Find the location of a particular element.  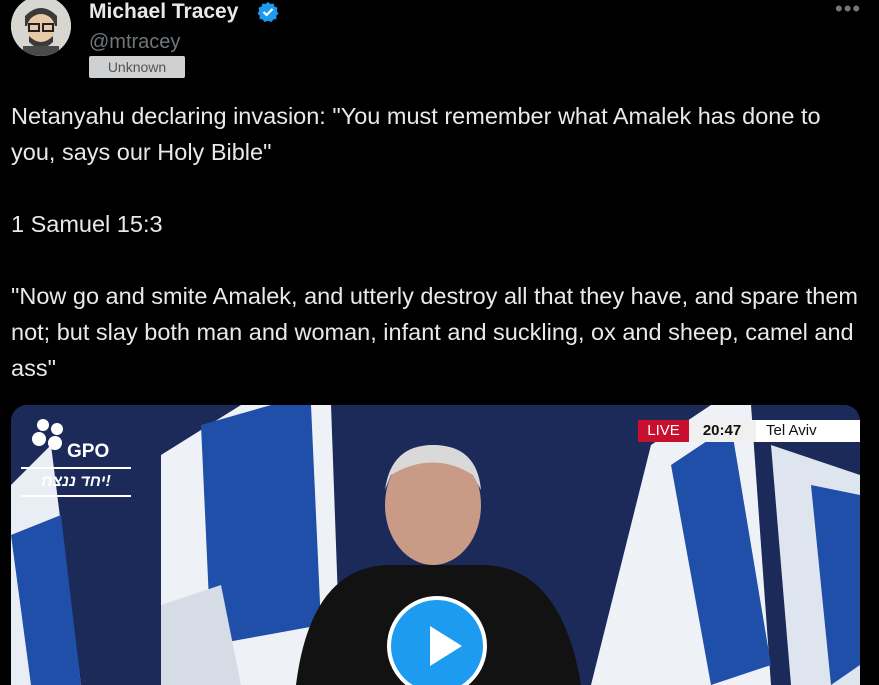

author-handle: @mtracey is located at coordinates (134, 42).